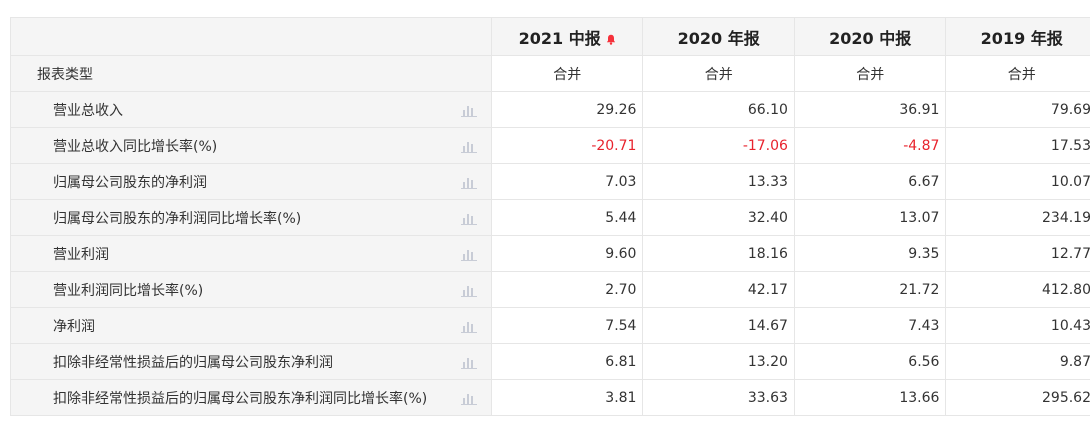  Describe the element at coordinates (251, 253) in the screenshot. I see `metric-label-cell: 营业利润` at that location.